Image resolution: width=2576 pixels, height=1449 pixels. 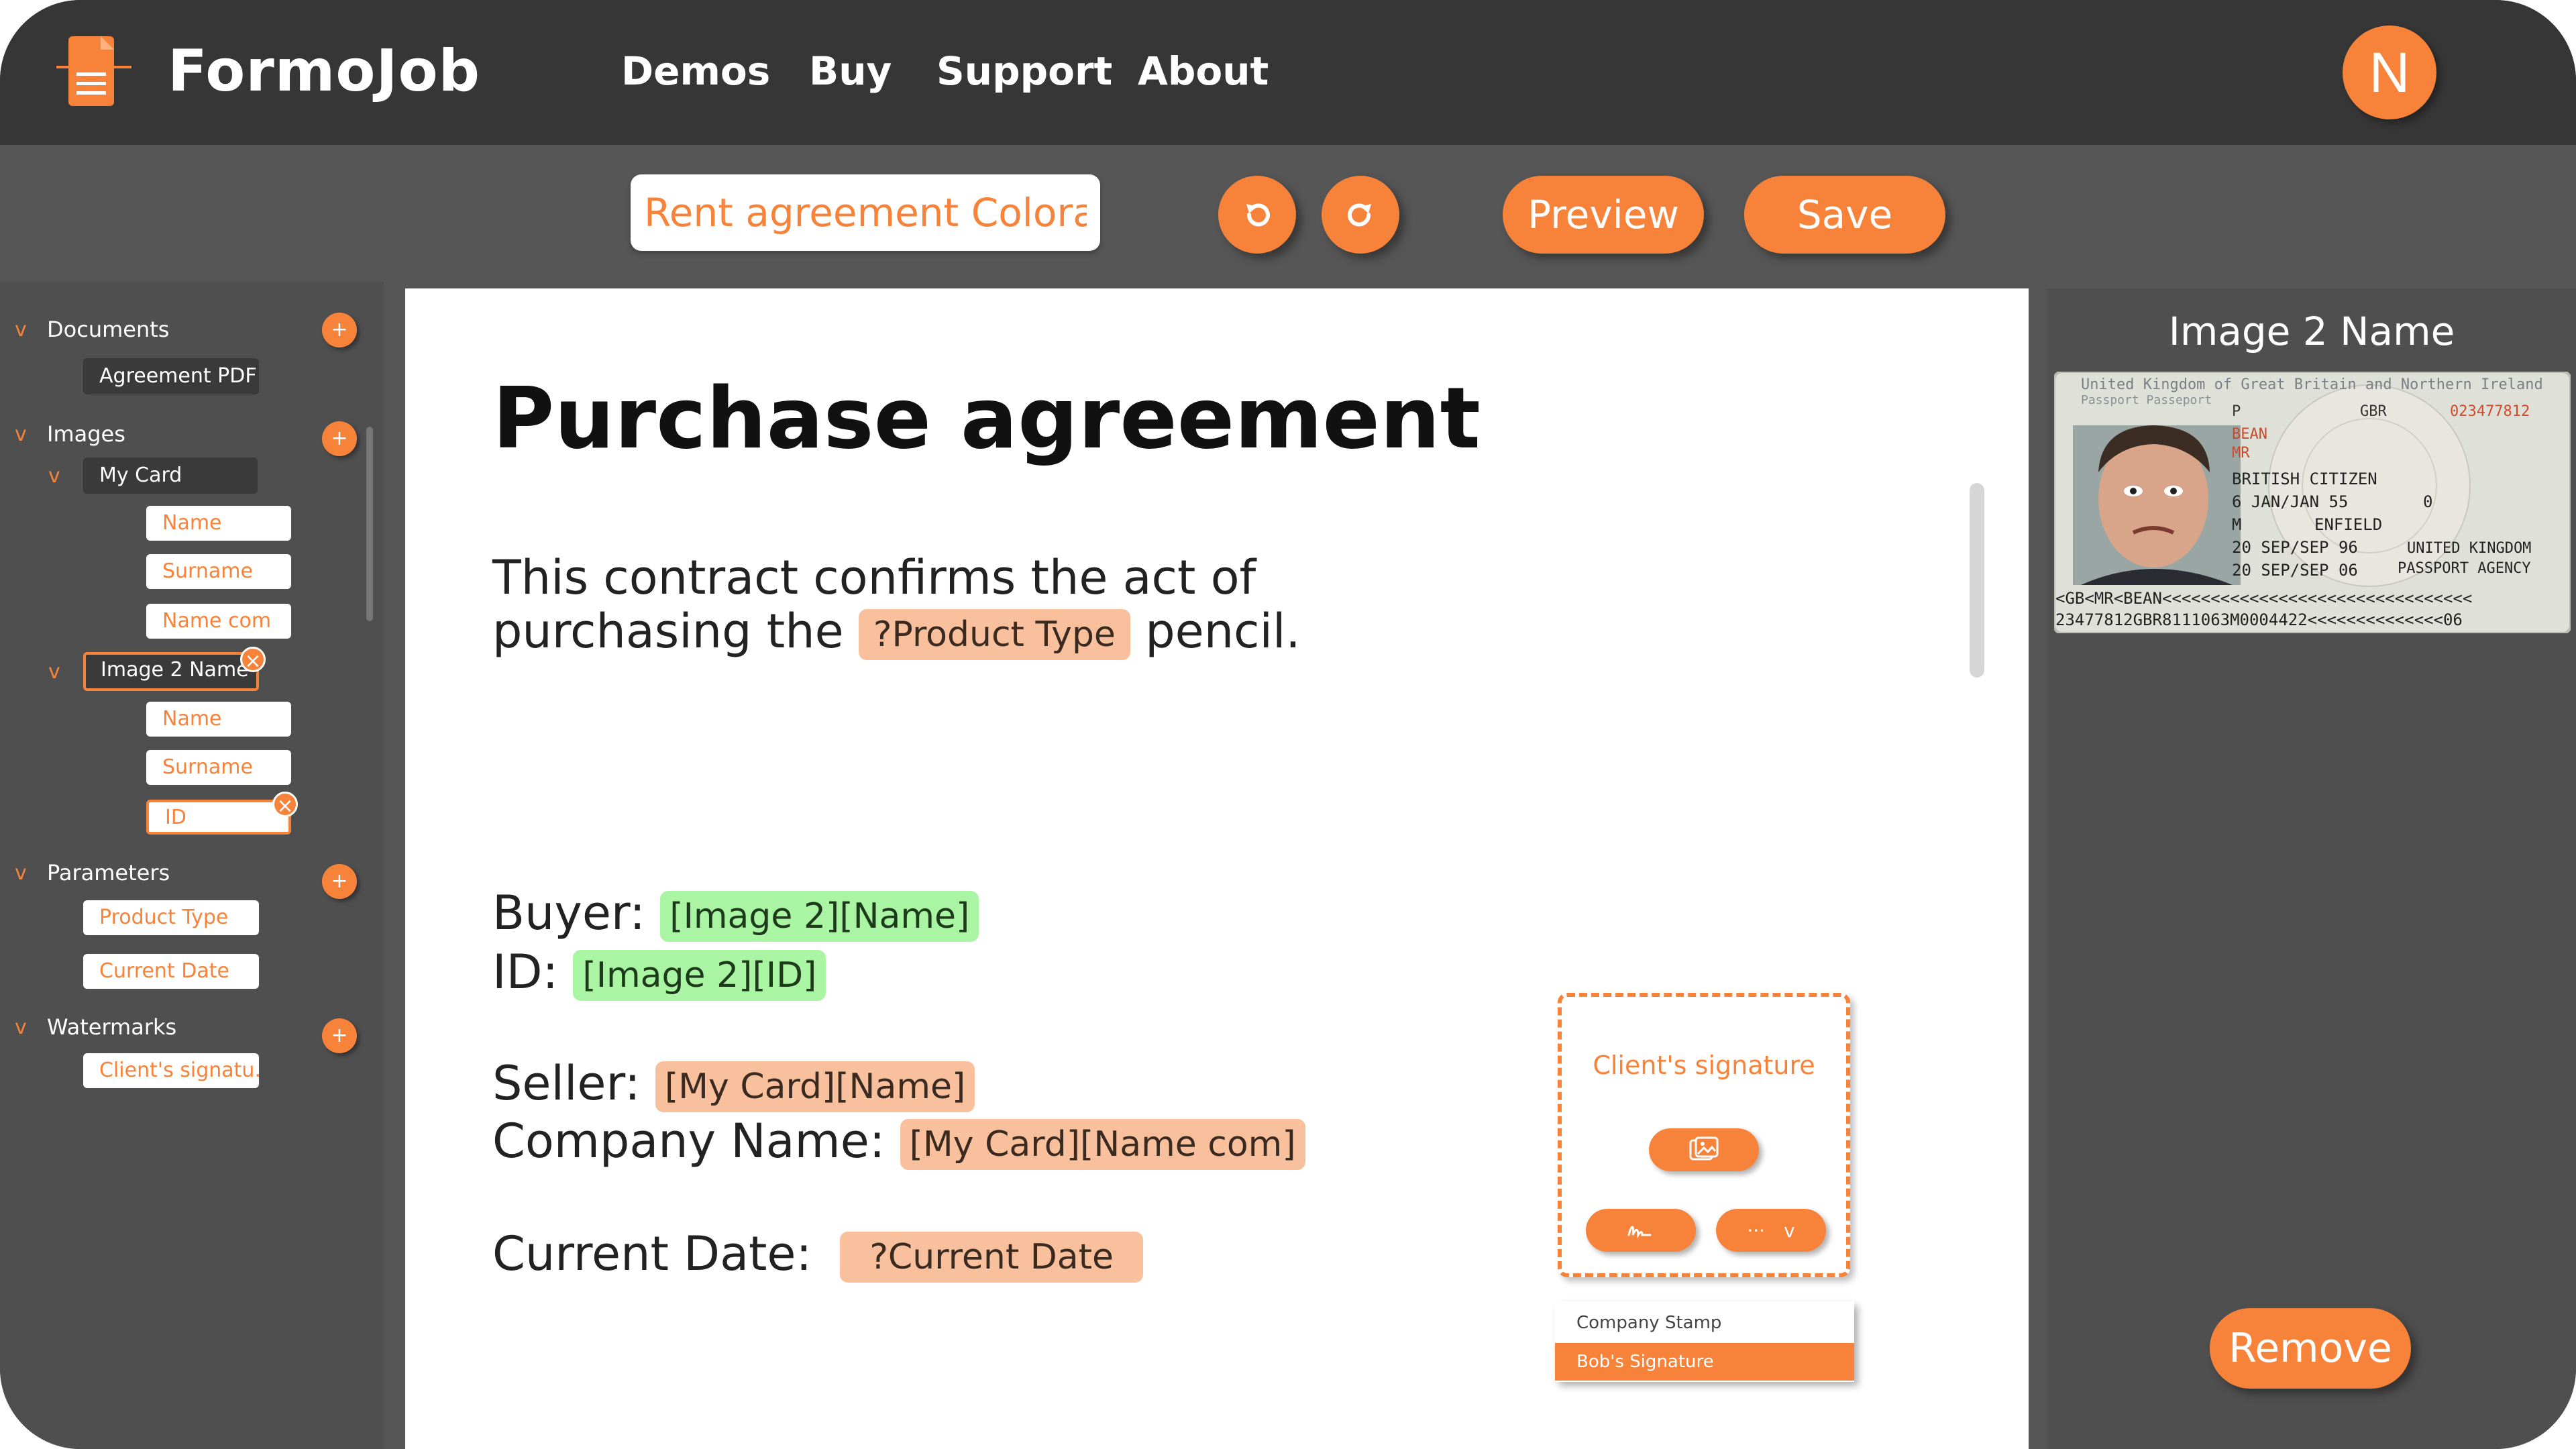 What do you see at coordinates (218, 817) in the screenshot?
I see `field-chip-id: ID` at bounding box center [218, 817].